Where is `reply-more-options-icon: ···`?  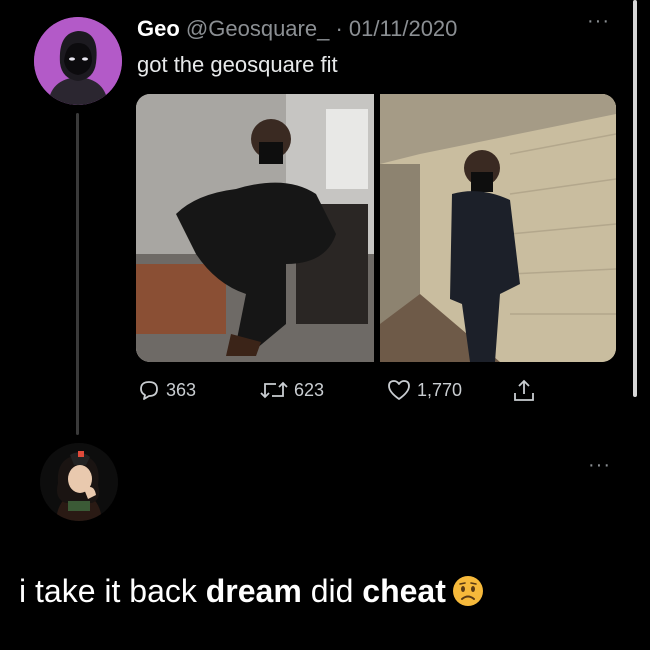
reply-more-options-icon: ··· is located at coordinates (599, 465).